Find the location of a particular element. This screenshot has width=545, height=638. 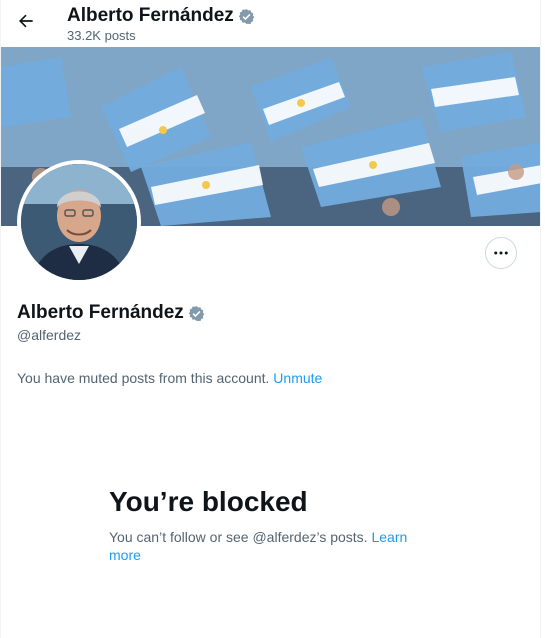

profile-header-bar: Alberto Fernández 33.2K posts is located at coordinates (270, 23).